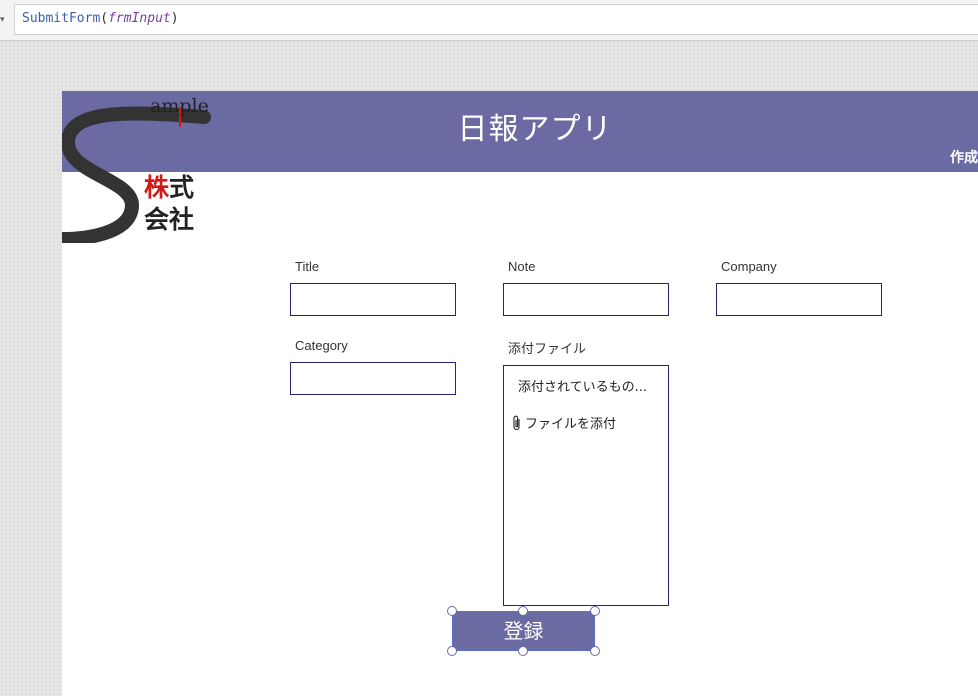  What do you see at coordinates (373, 378) in the screenshot?
I see `category-input` at bounding box center [373, 378].